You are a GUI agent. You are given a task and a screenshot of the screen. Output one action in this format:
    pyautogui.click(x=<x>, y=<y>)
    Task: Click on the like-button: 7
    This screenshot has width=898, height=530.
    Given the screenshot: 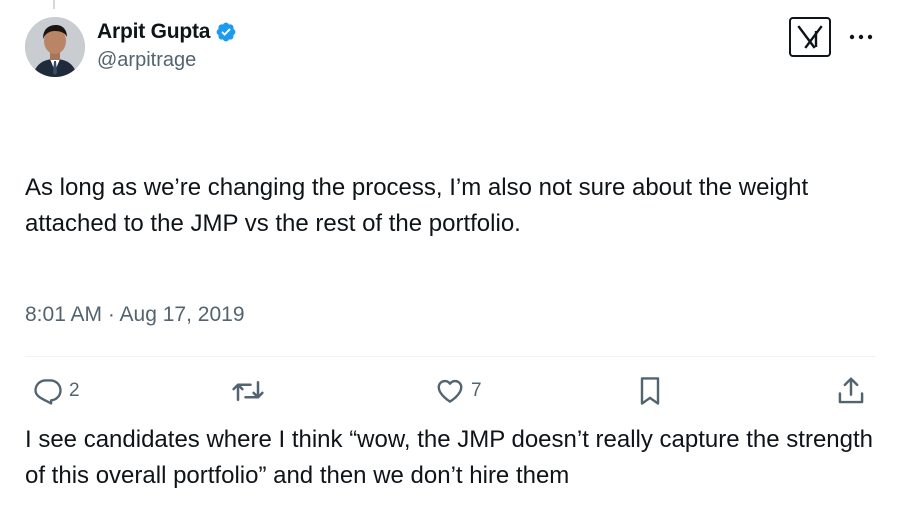 What is the action you would take?
    pyautogui.click(x=458, y=391)
    